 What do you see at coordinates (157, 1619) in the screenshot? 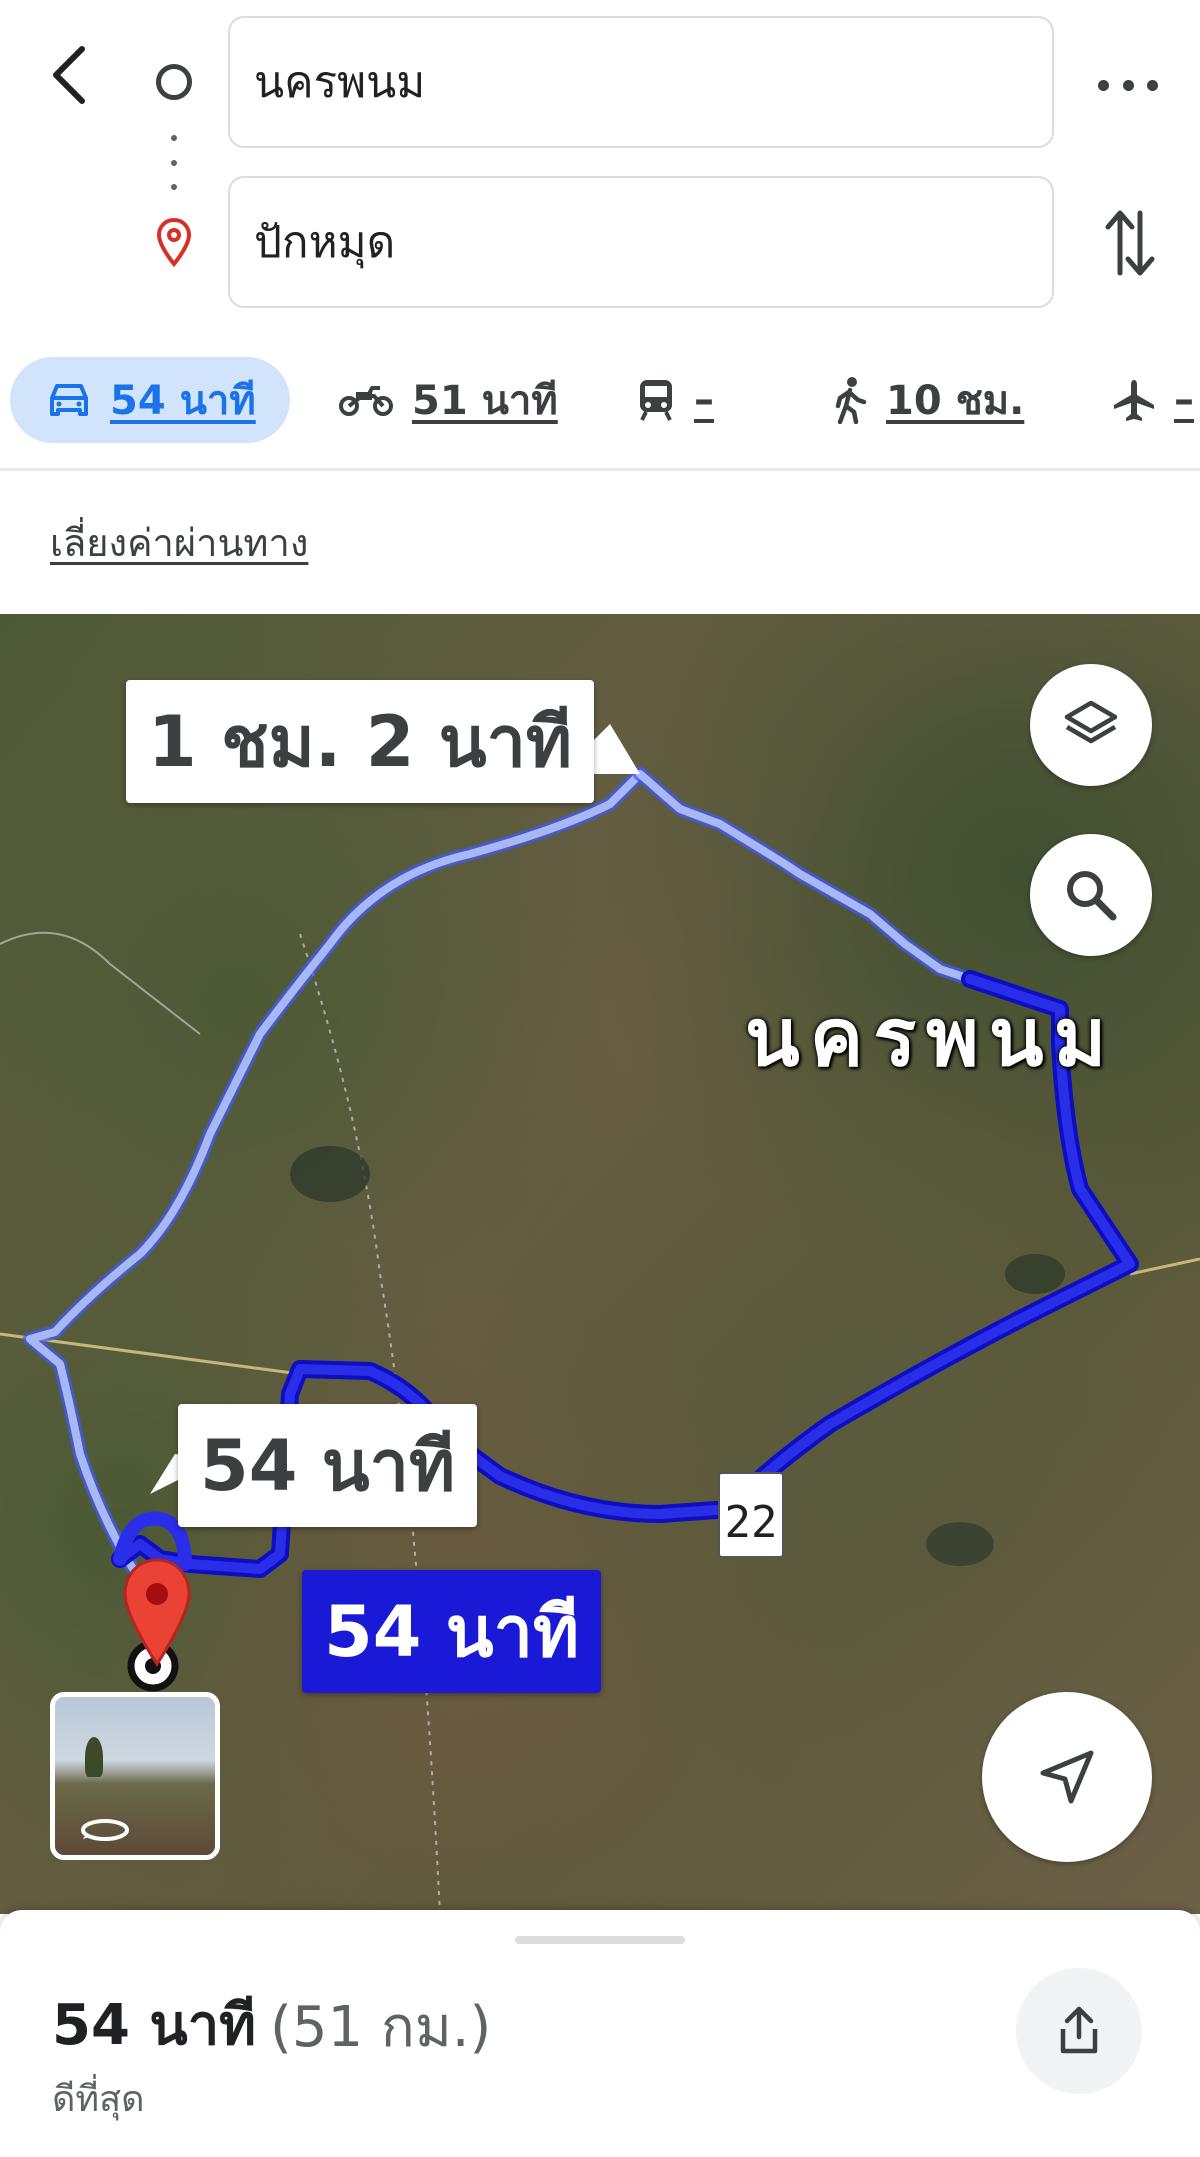
I see `destination-map-pin` at bounding box center [157, 1619].